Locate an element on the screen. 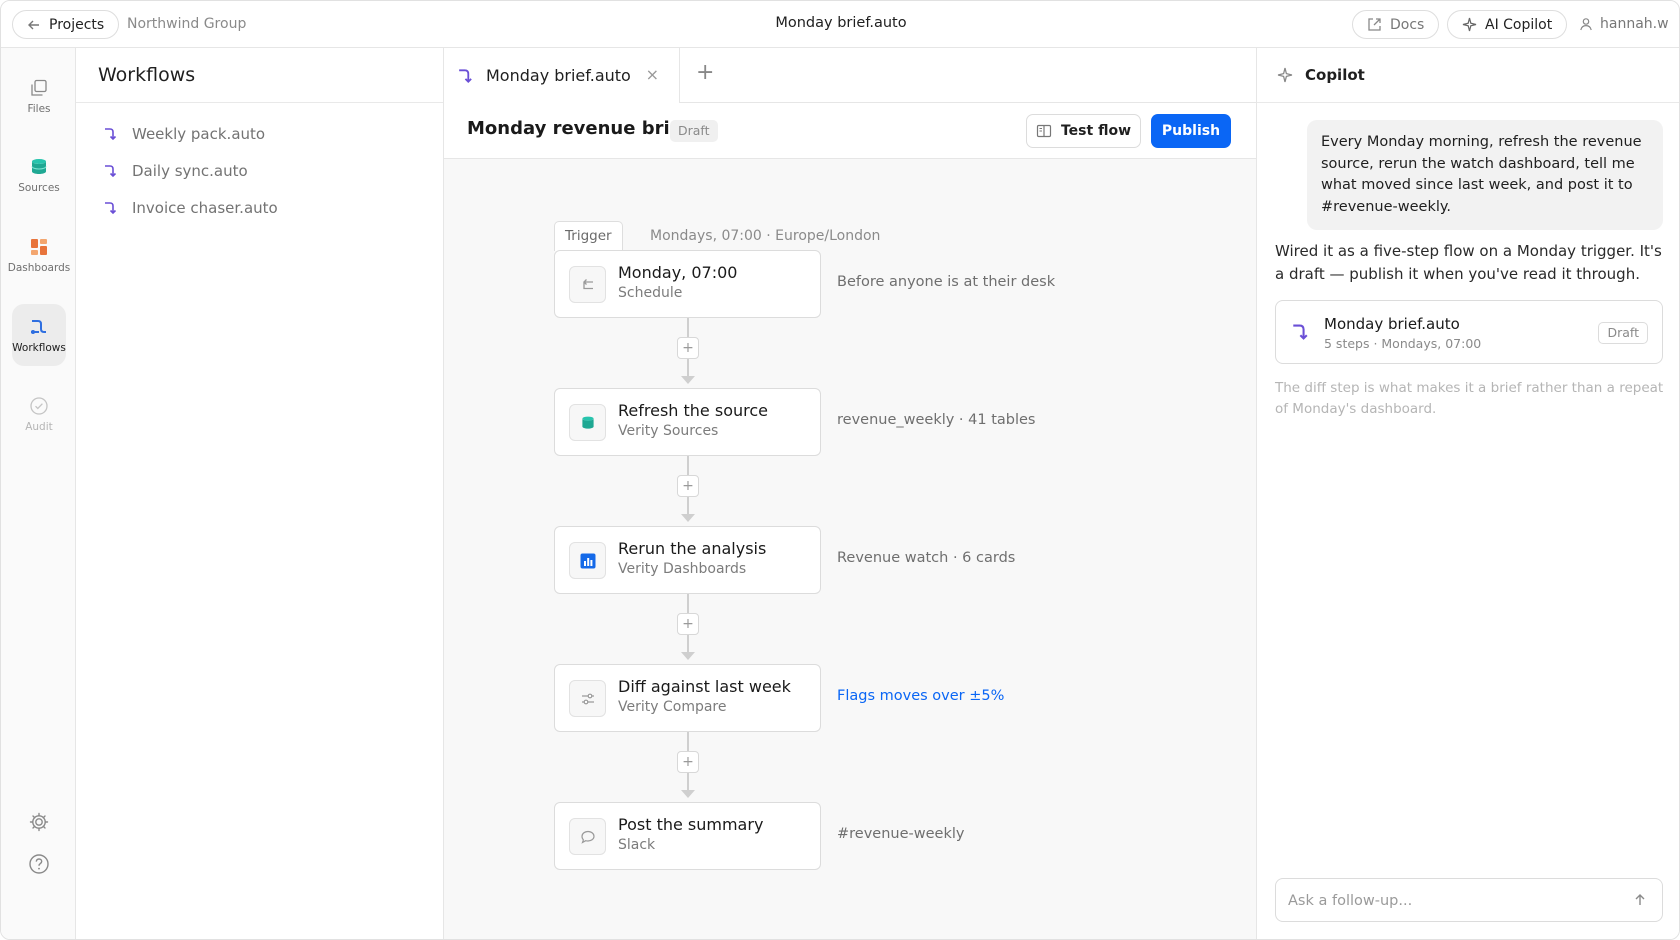 Image resolution: width=1680 pixels, height=940 pixels. copilot-title: Copilot is located at coordinates (1335, 75).